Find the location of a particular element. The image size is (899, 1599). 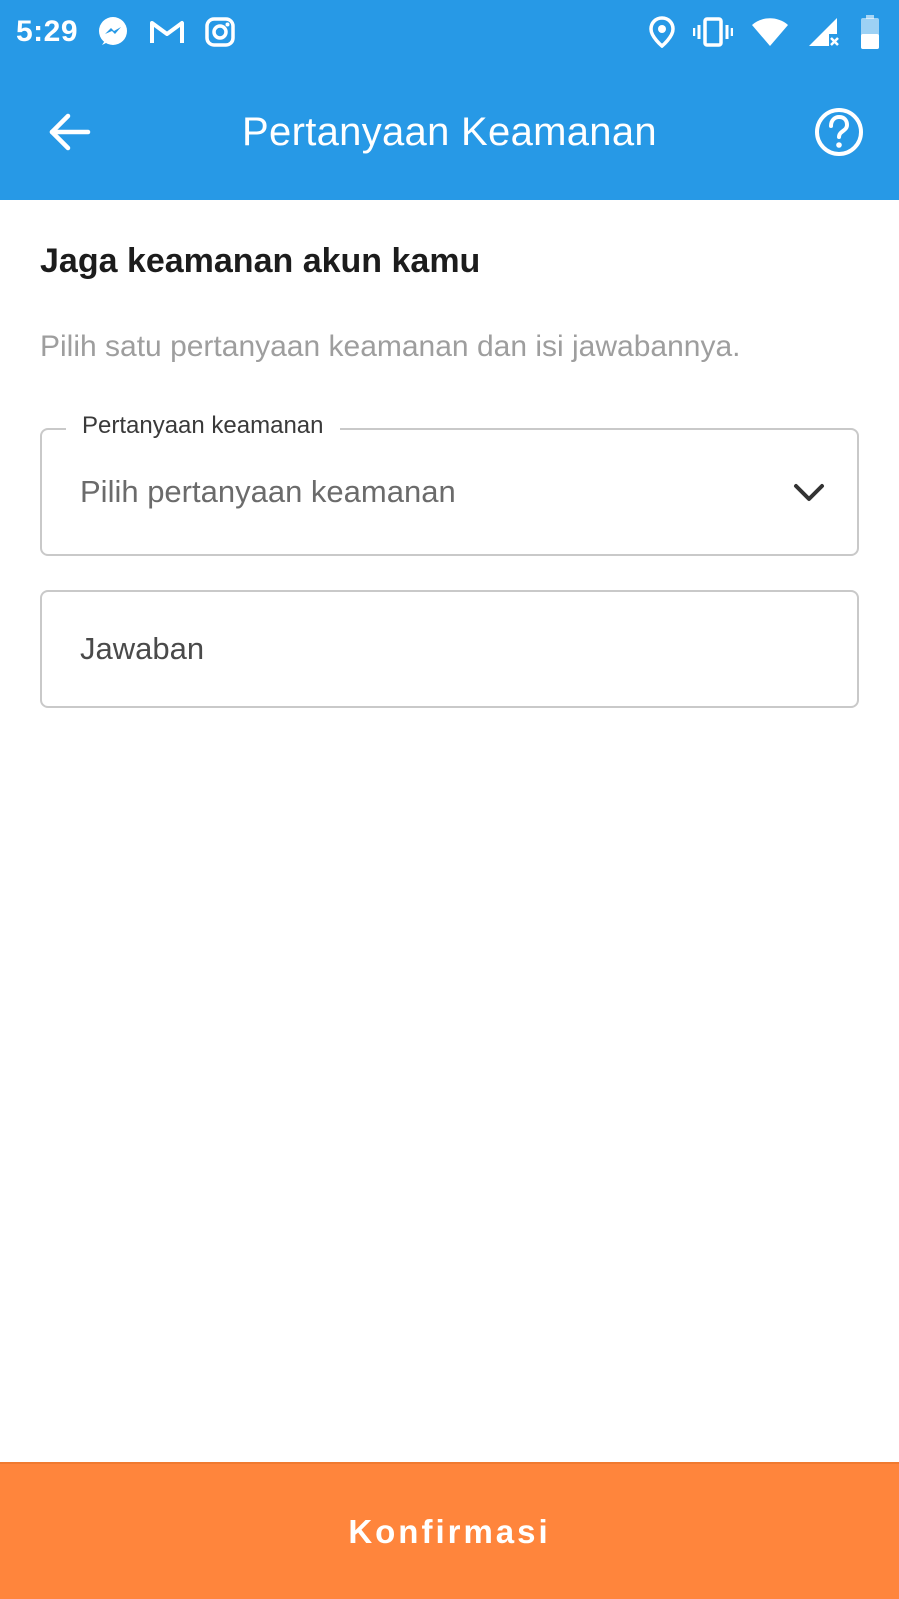

status-bar: 5:29 is located at coordinates (449, 32).